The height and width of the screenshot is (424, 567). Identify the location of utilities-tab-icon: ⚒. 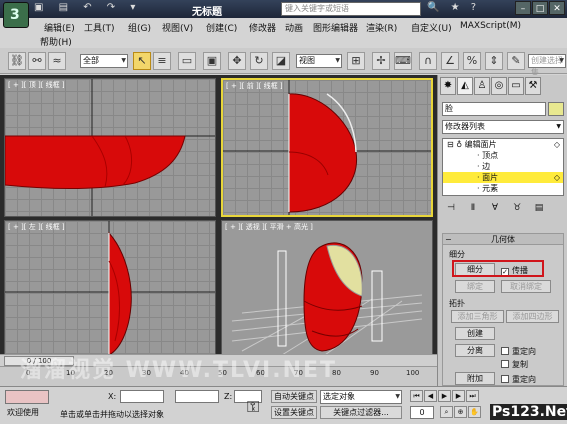
(533, 86).